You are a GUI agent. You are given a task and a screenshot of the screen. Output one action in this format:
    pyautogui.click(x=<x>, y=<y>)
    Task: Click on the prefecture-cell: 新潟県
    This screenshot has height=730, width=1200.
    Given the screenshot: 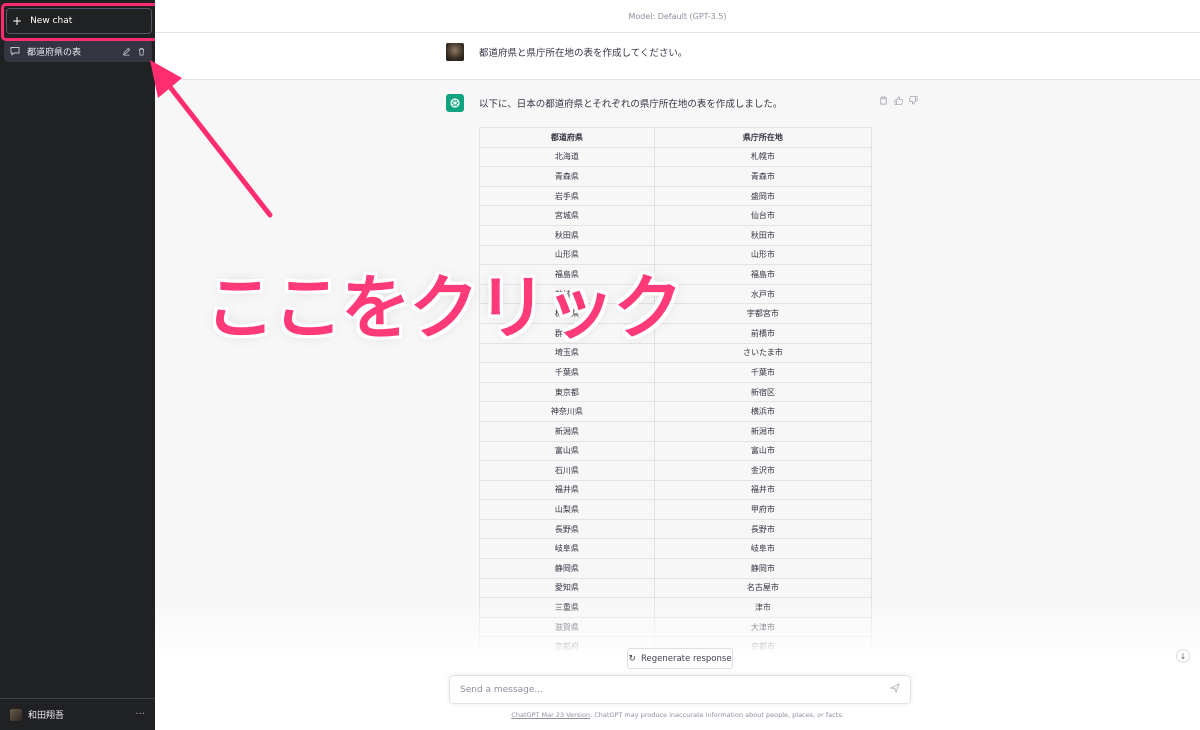 What is the action you would take?
    pyautogui.click(x=567, y=431)
    